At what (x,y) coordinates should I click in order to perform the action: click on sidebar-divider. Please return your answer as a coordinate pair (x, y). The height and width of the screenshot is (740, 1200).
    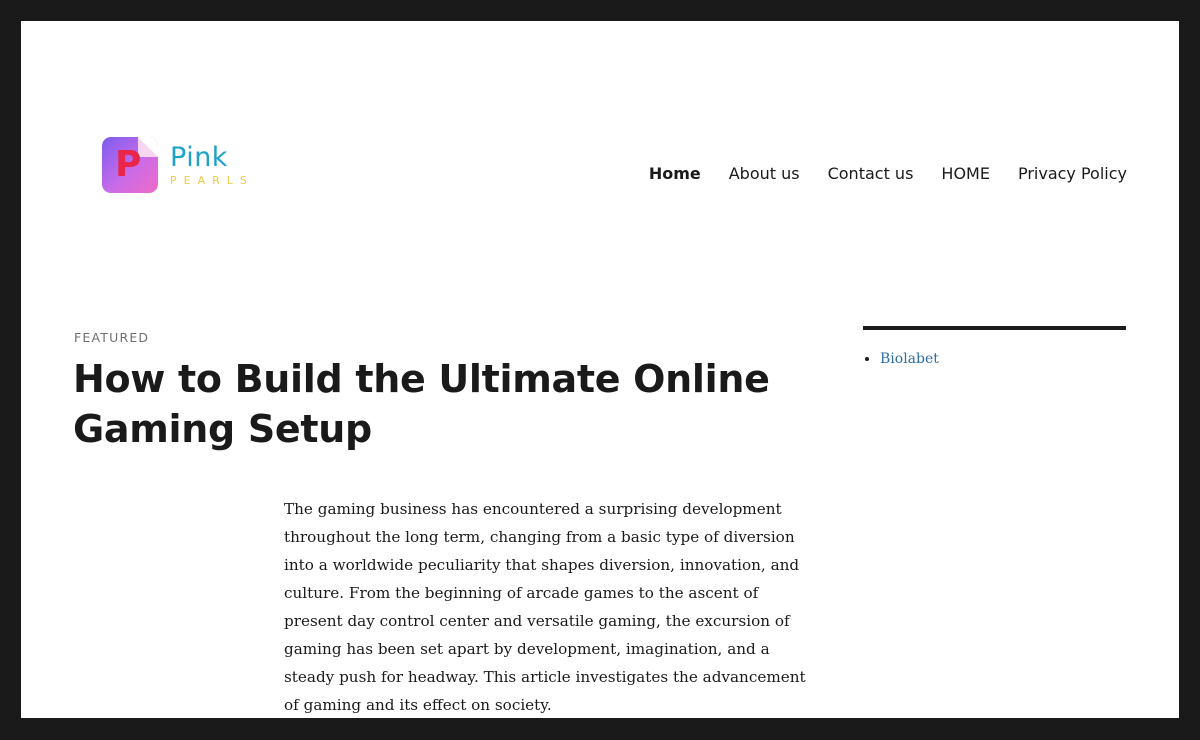
    Looking at the image, I should click on (994, 328).